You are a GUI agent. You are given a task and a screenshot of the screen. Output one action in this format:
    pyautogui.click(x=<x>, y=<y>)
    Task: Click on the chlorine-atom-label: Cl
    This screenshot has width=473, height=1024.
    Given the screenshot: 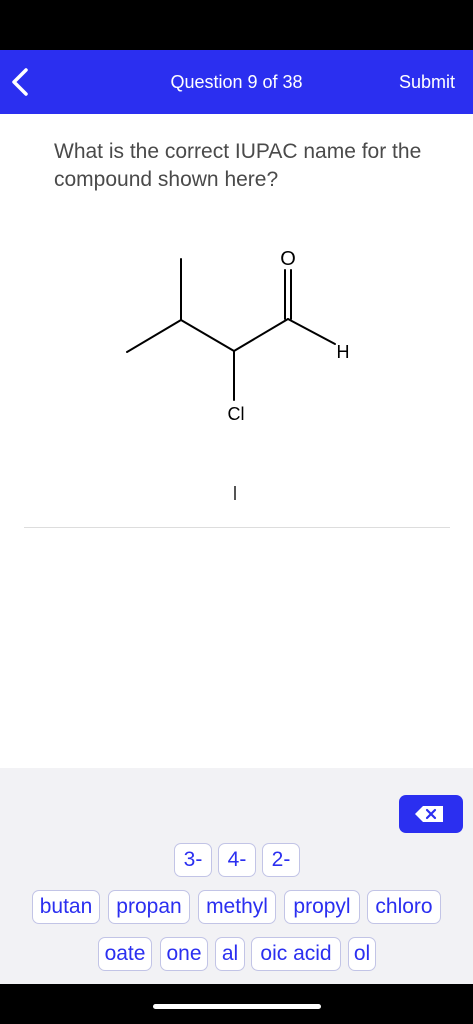 What is the action you would take?
    pyautogui.click(x=236, y=414)
    